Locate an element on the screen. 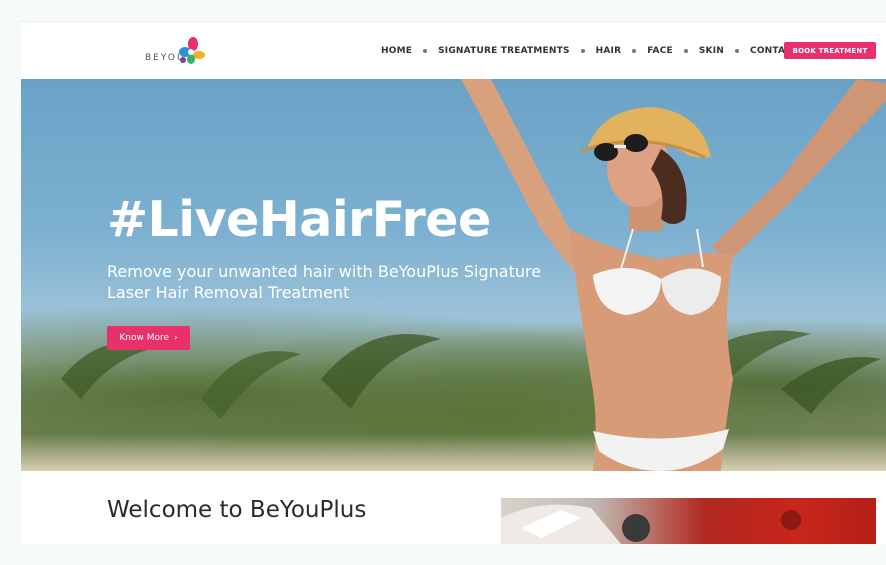 This screenshot has width=886, height=565. hero-title: #LiveHairFree is located at coordinates (299, 219).